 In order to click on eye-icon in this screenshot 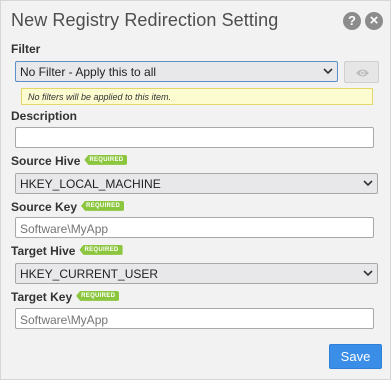, I will do `click(362, 73)`.